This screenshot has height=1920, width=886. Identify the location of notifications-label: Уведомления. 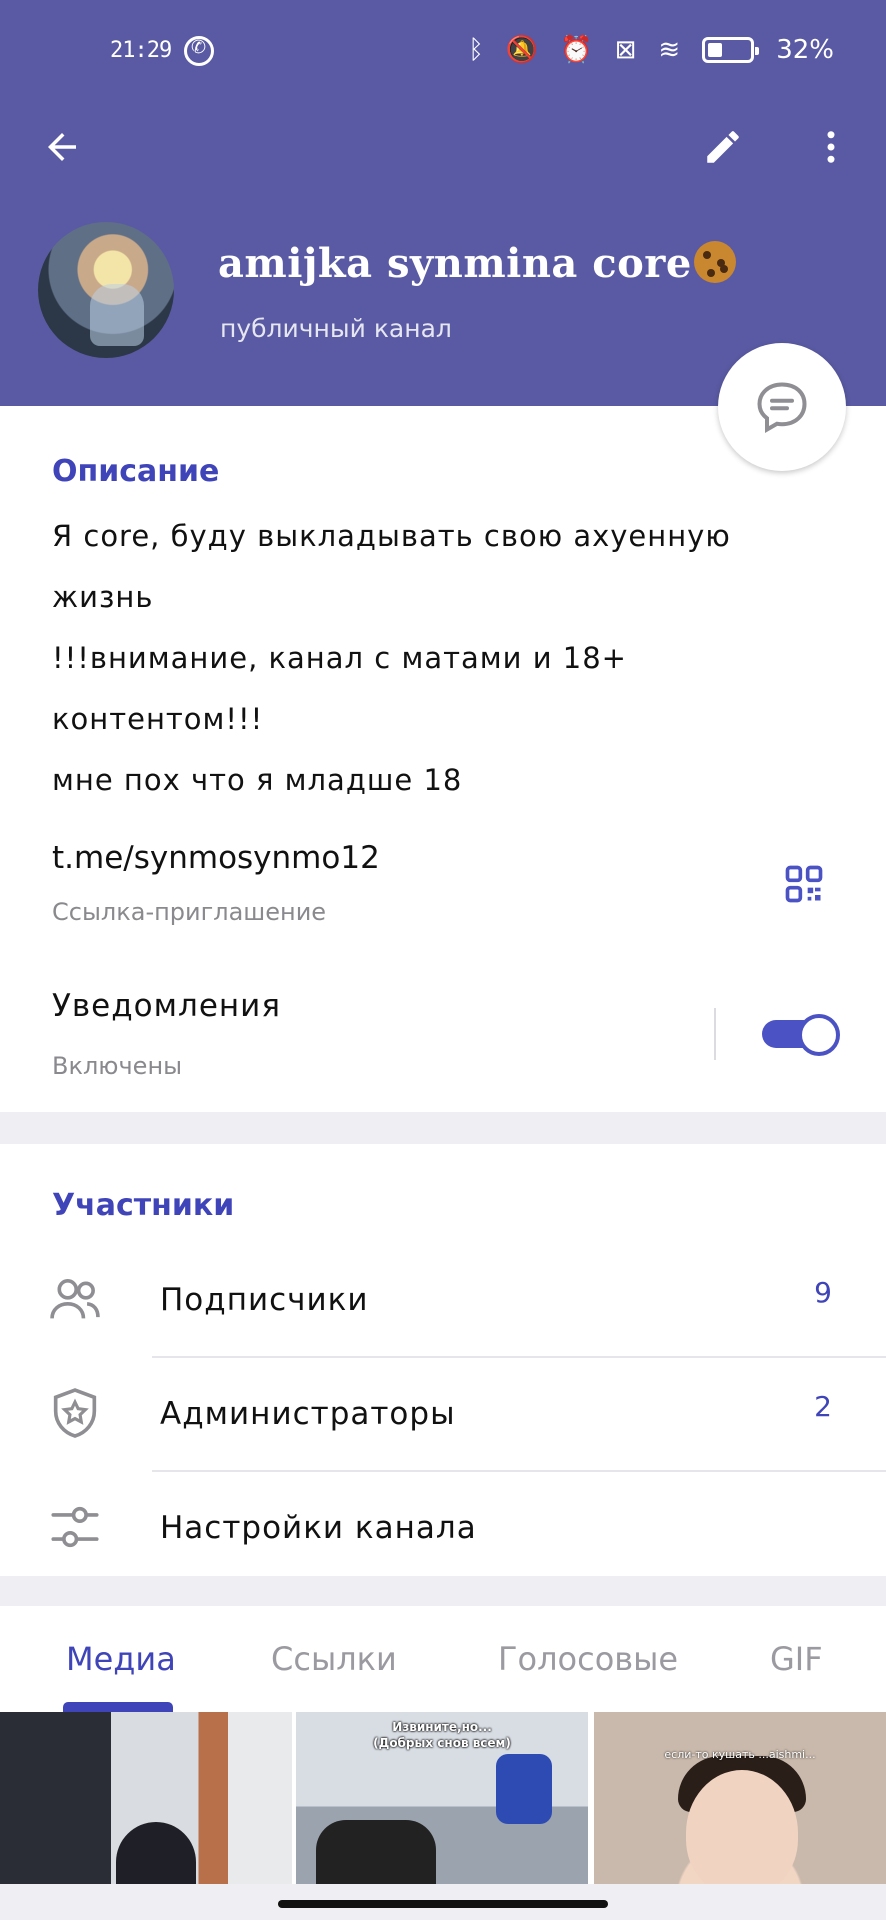
(166, 1006).